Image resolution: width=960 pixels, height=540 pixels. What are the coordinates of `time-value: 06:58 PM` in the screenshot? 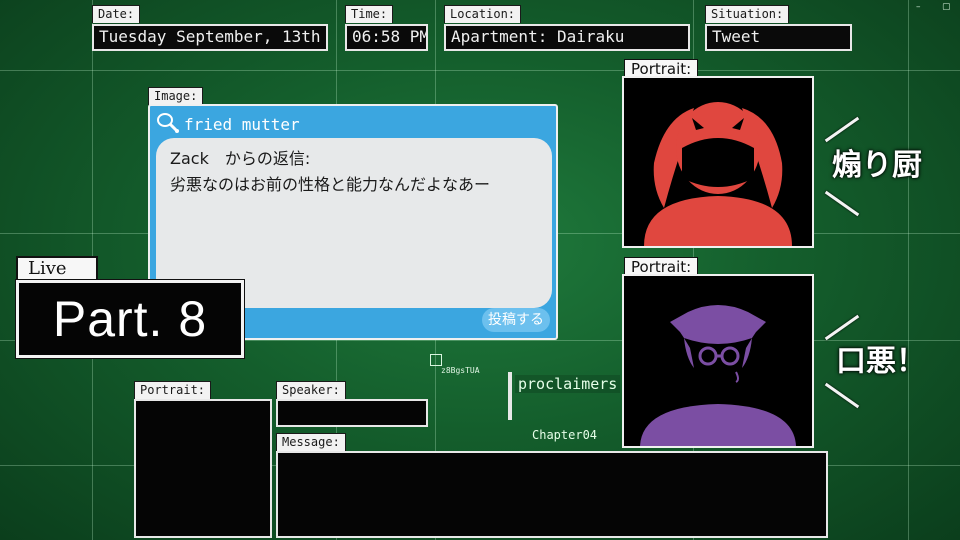 It's located at (386, 37).